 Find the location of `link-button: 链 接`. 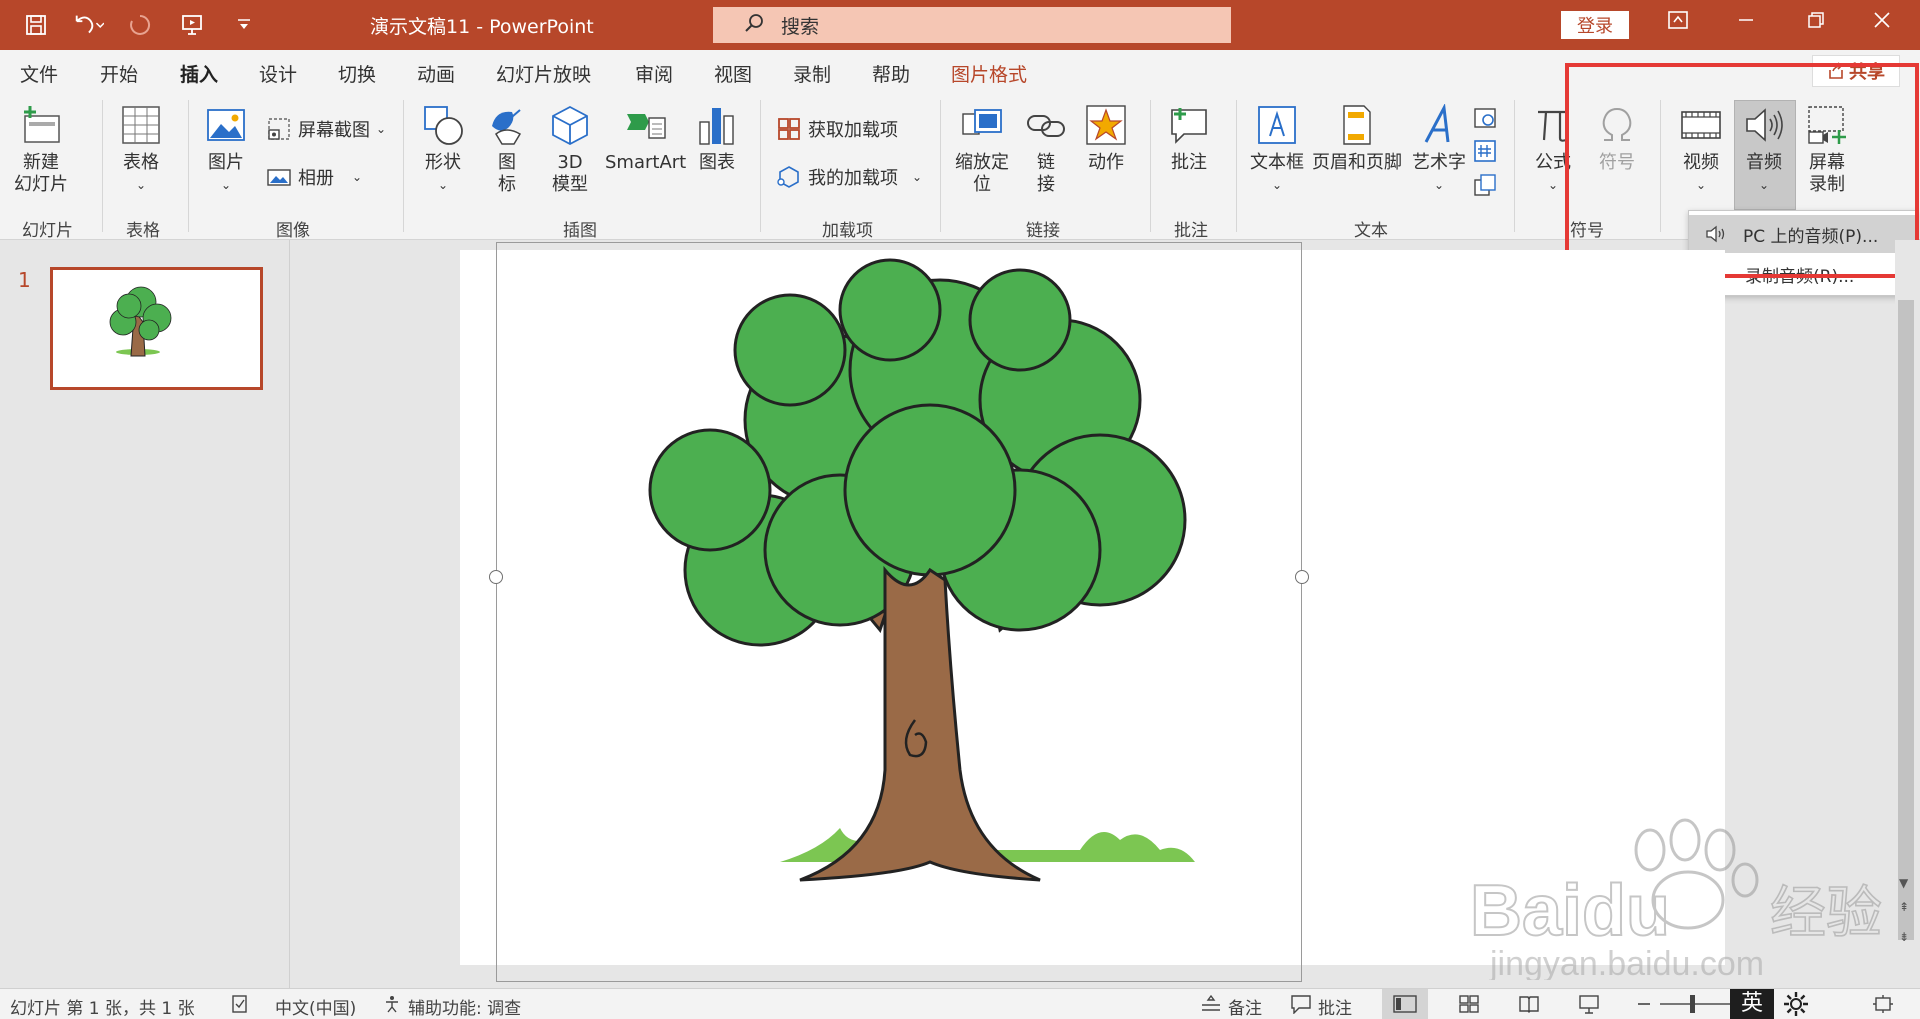

link-button: 链 接 is located at coordinates (1046, 150).